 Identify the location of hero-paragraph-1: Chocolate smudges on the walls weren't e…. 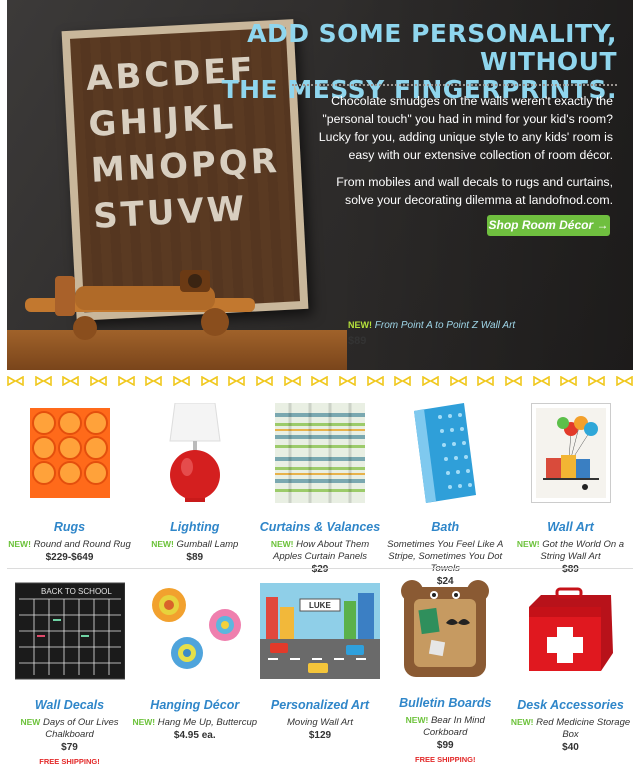
(465, 128).